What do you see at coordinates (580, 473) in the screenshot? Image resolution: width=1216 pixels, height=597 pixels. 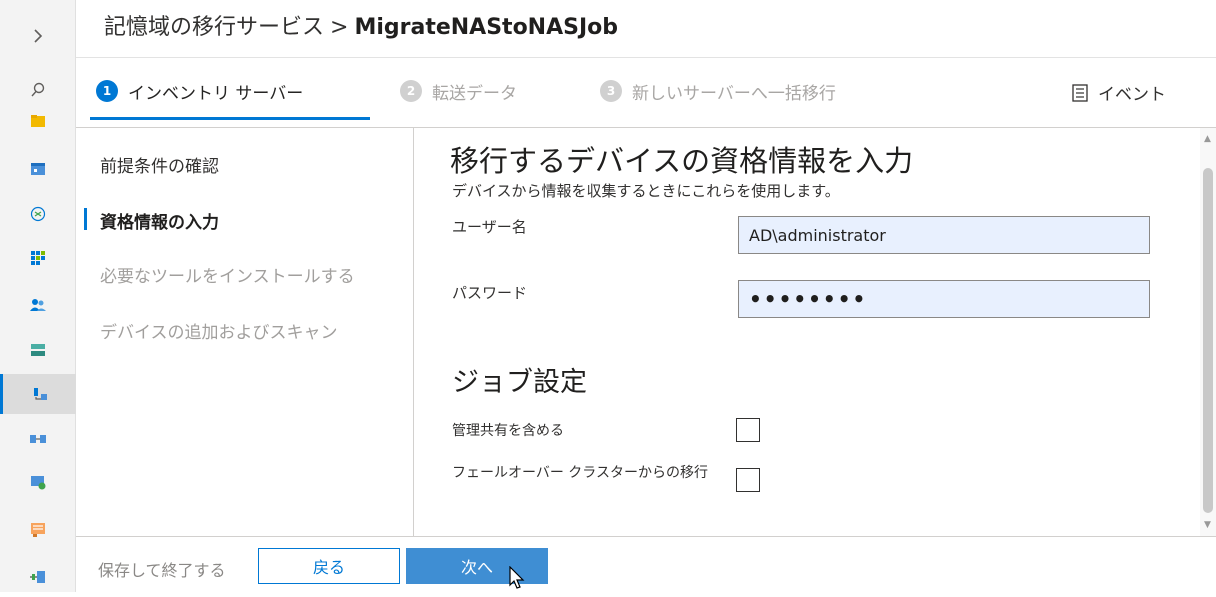 I see `failover-cluster-label: フェールオーバー クラスターからの移行` at bounding box center [580, 473].